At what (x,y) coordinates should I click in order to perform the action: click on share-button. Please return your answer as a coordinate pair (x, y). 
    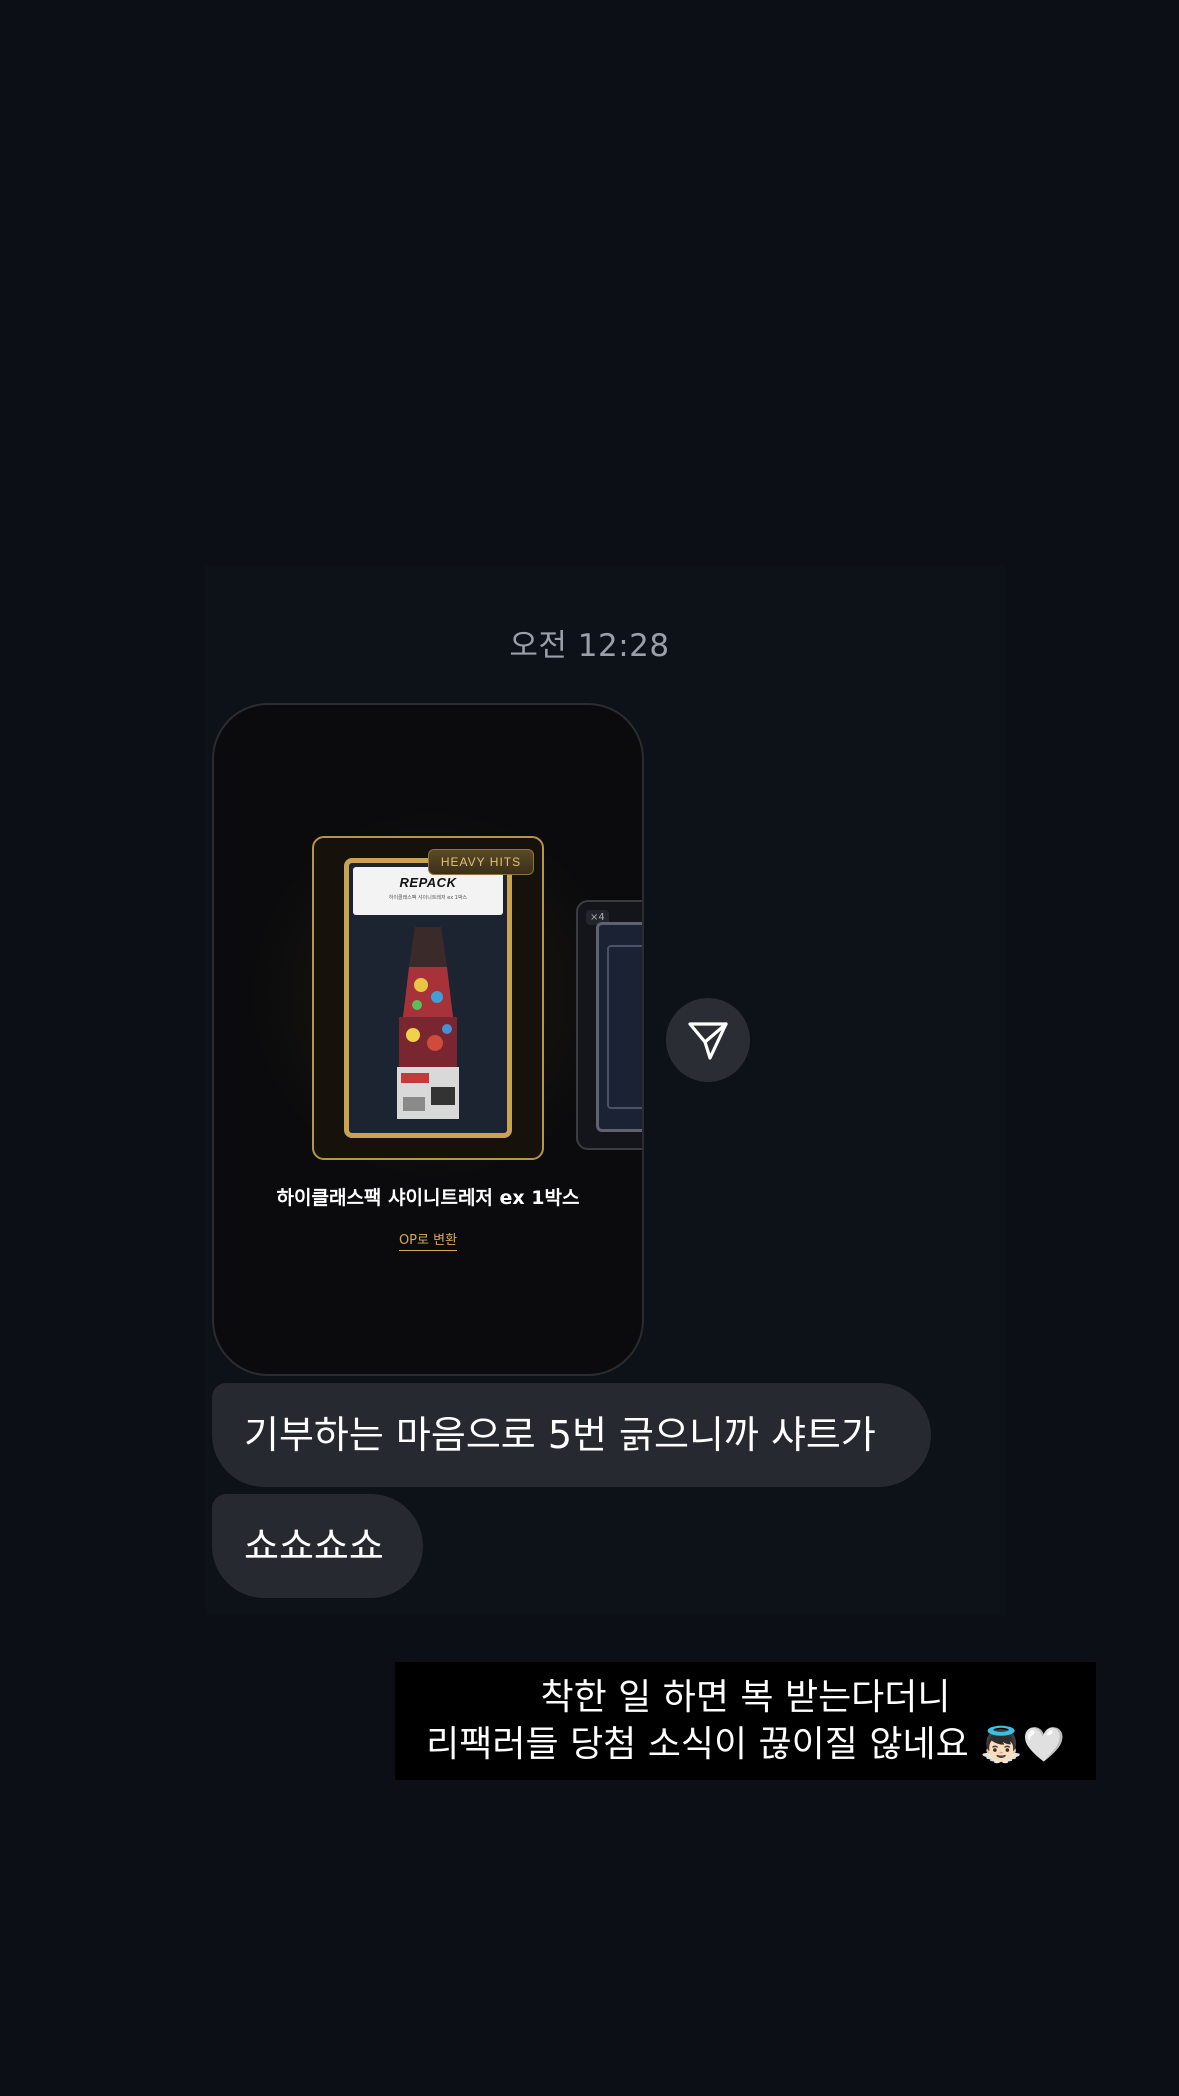
    Looking at the image, I should click on (708, 1040).